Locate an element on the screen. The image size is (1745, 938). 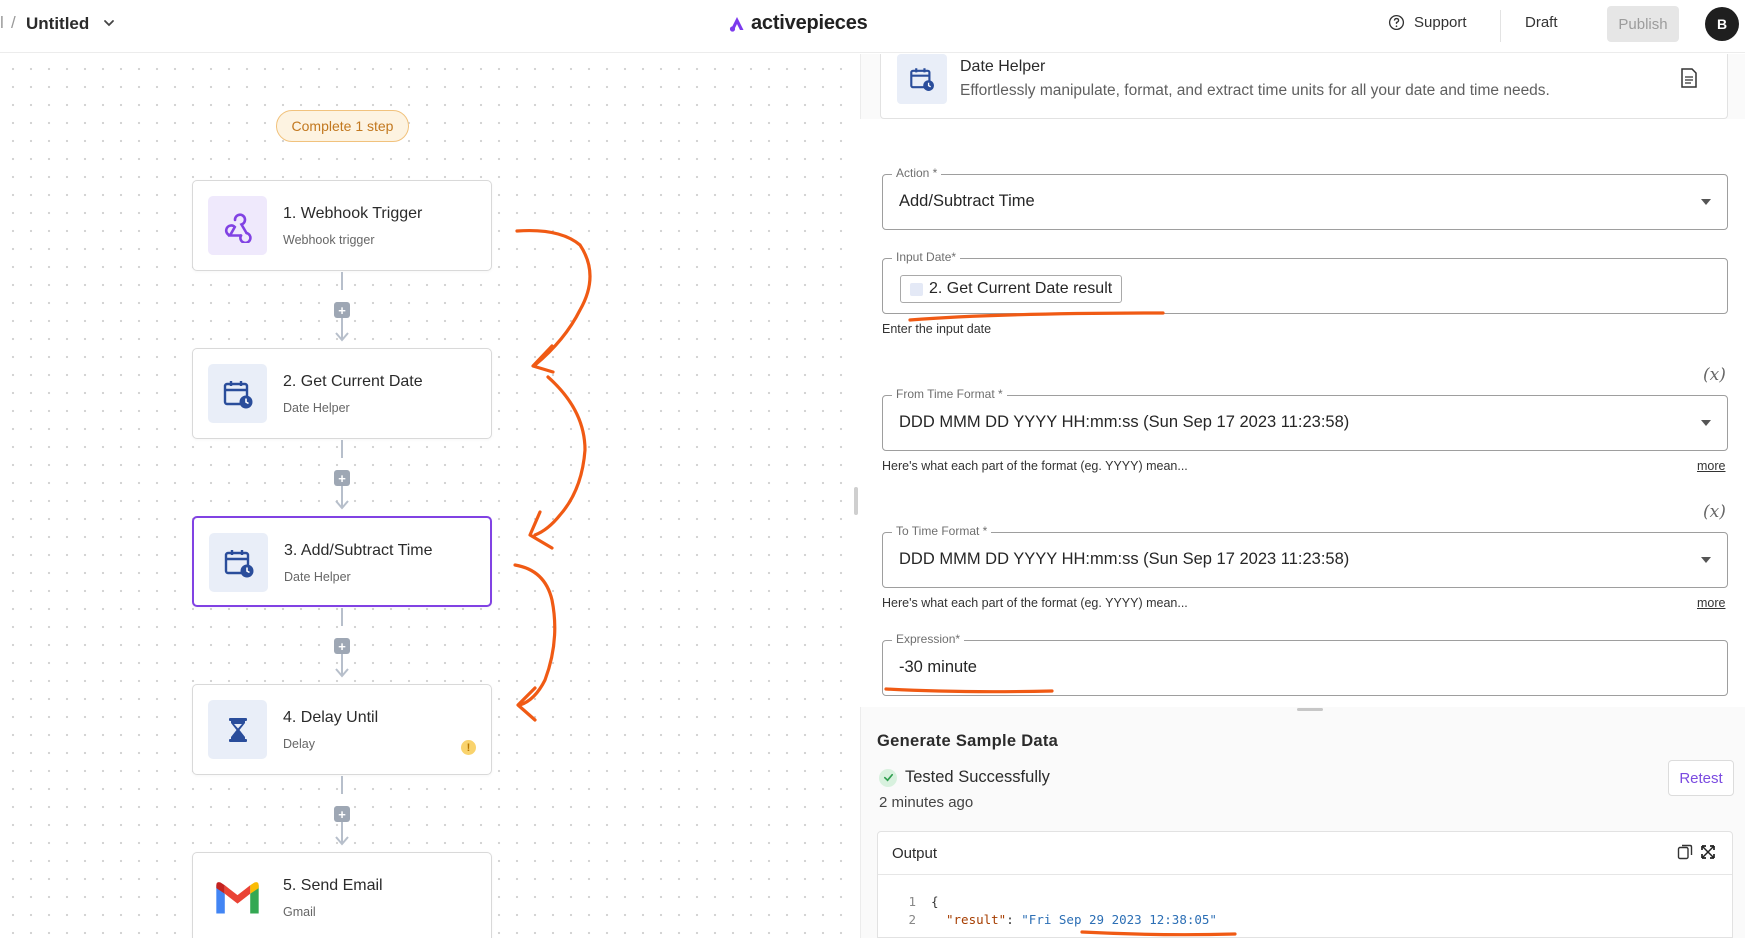
step-title: 1. Webhook Trigger is located at coordinates (353, 213).